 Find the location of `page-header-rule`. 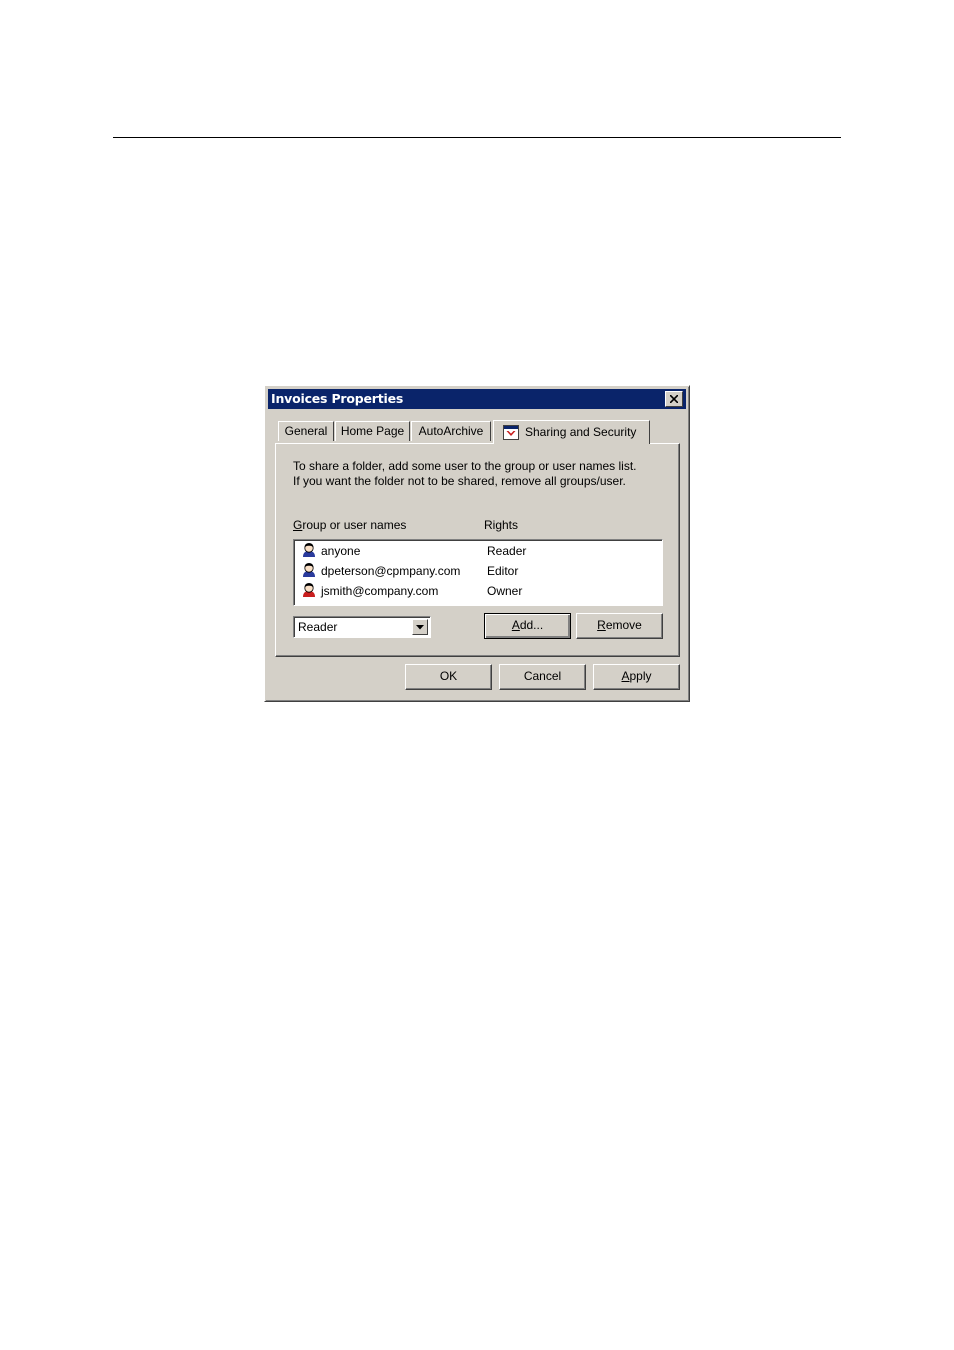

page-header-rule is located at coordinates (477, 137).